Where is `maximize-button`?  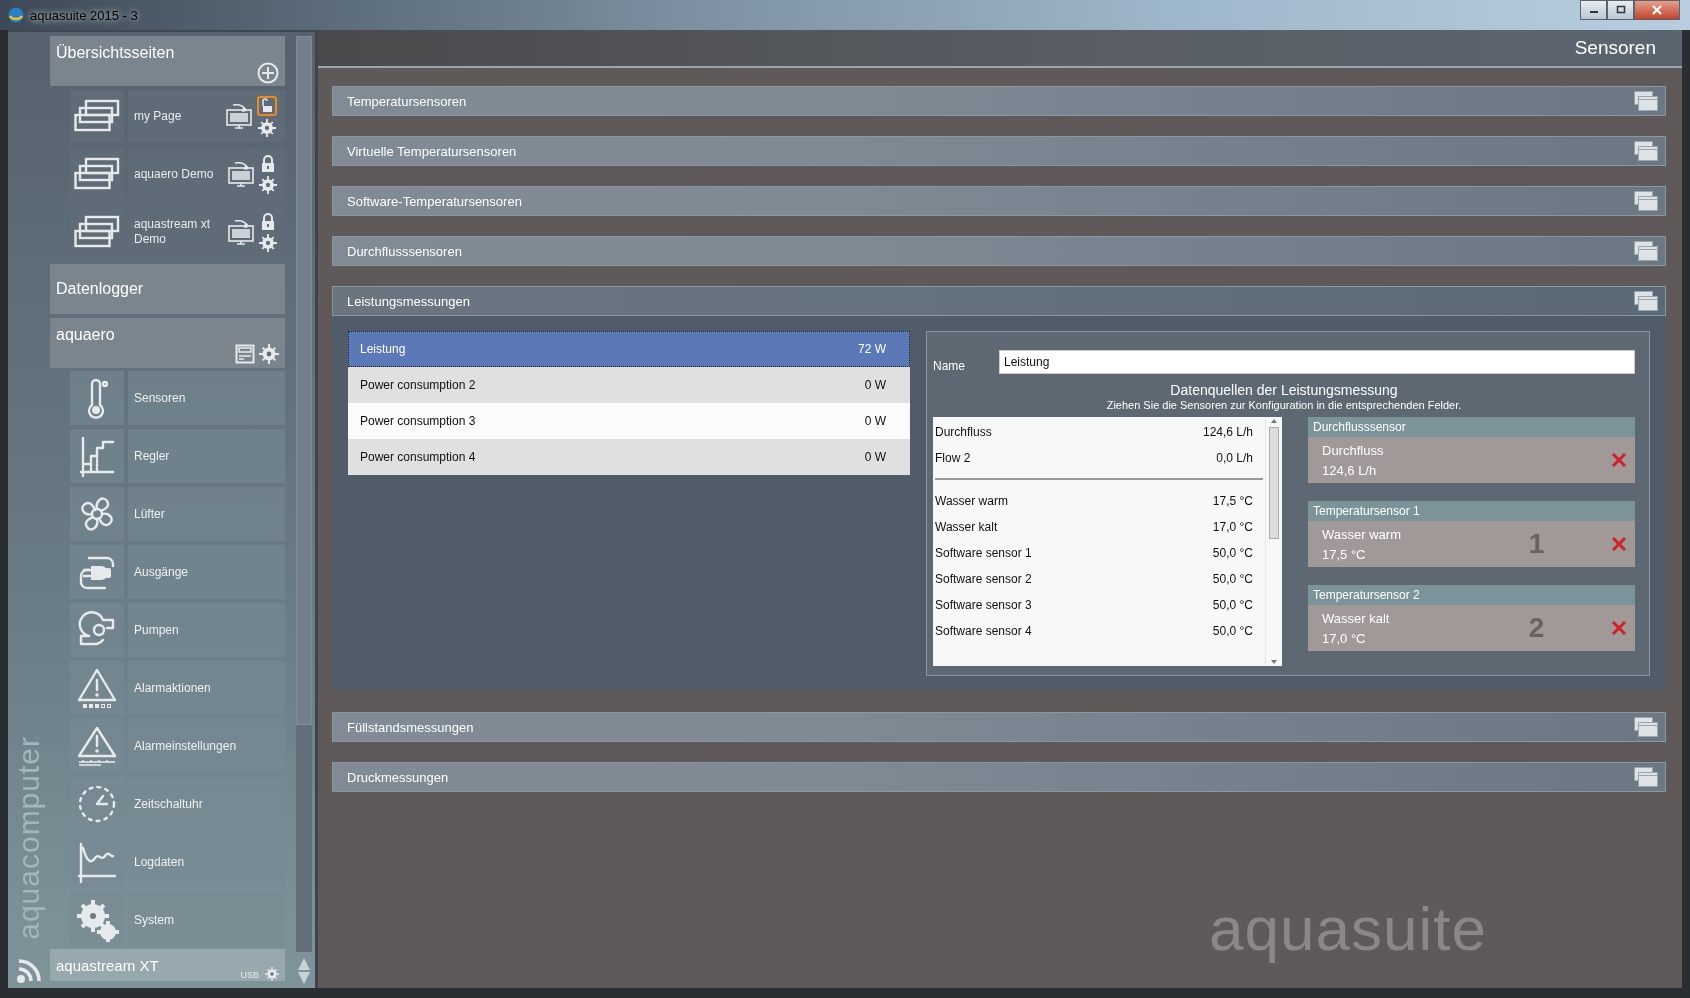 maximize-button is located at coordinates (1620, 10).